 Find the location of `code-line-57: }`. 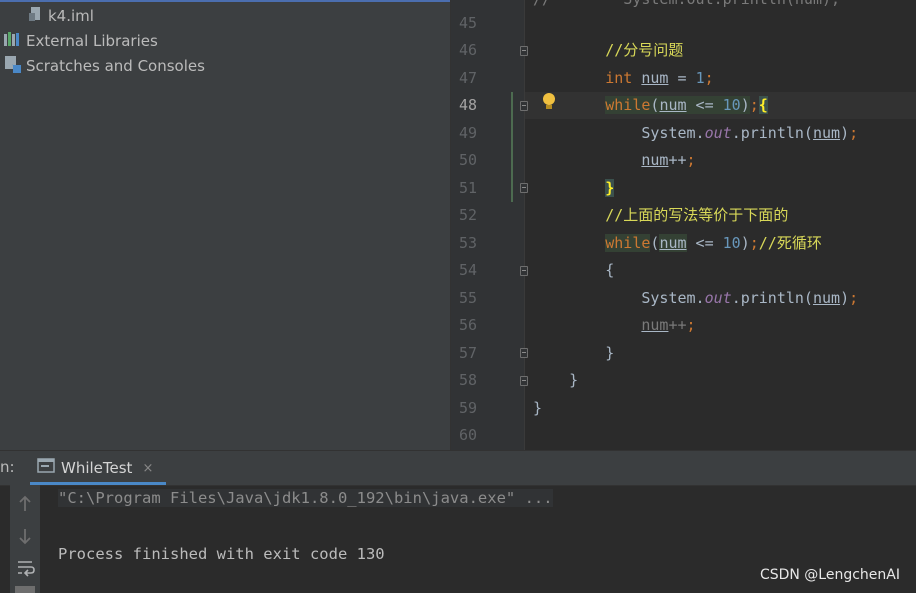

code-line-57: } is located at coordinates (610, 353).